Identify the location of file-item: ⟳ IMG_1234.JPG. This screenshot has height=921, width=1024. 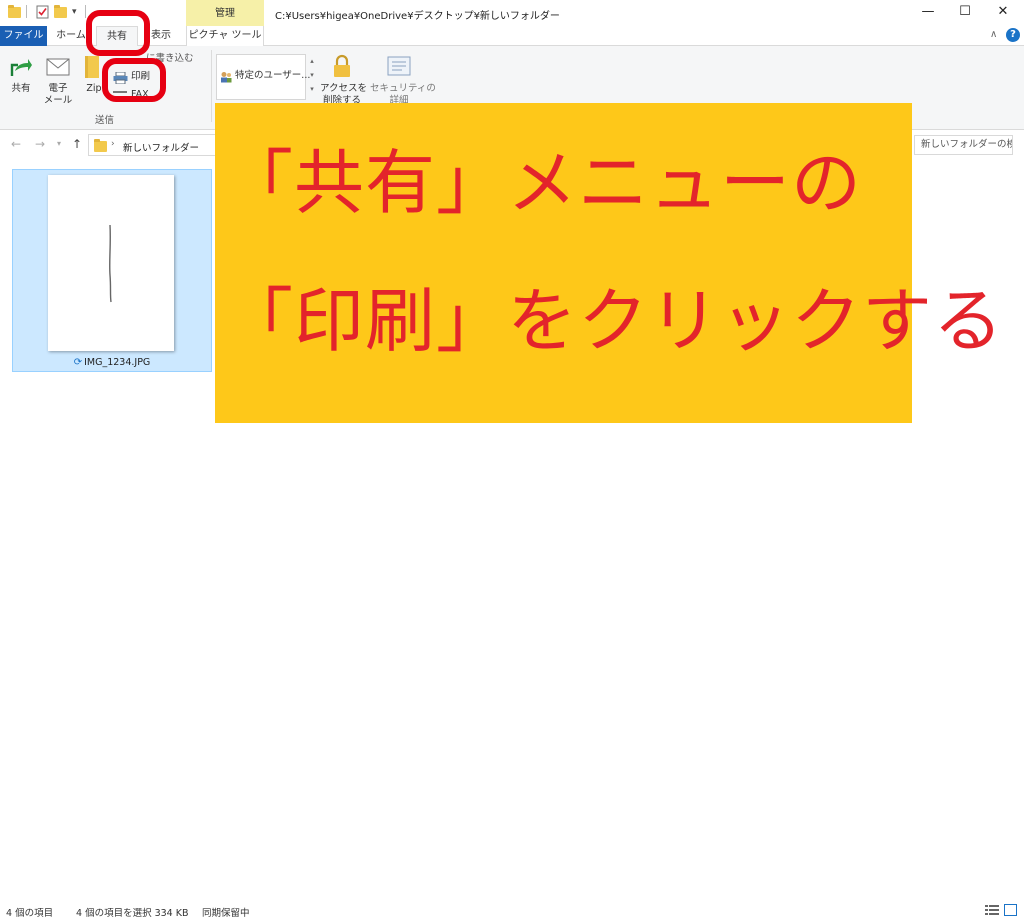
(112, 270).